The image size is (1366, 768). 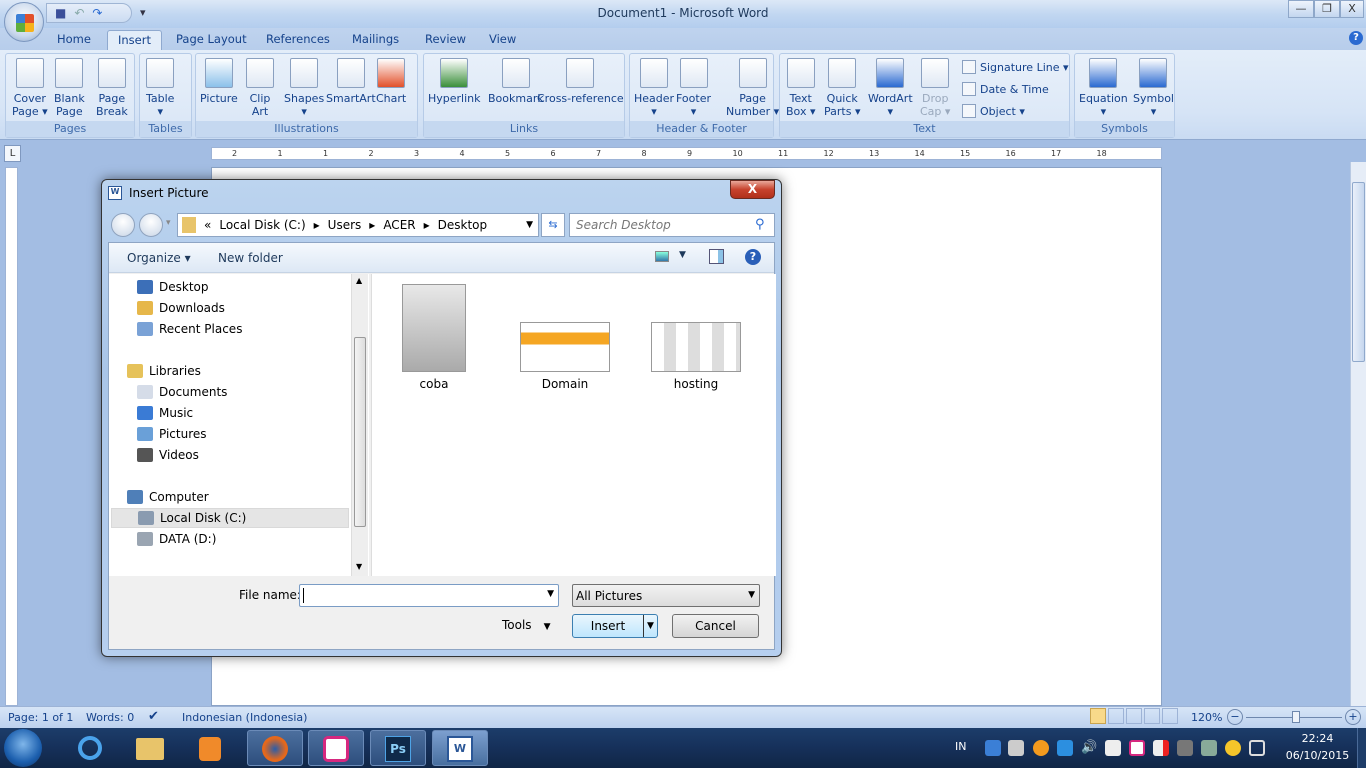 What do you see at coordinates (1137, 748) in the screenshot?
I see `corel-tray-icon` at bounding box center [1137, 748].